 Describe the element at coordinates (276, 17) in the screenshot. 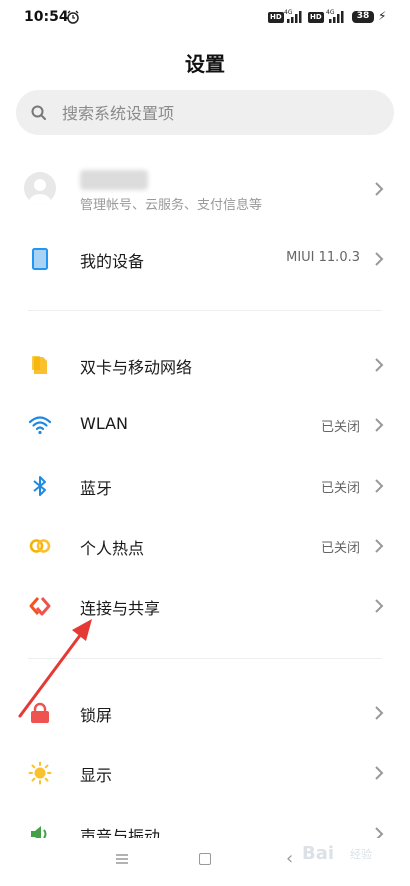

I see `hd-badge-1: HD` at that location.